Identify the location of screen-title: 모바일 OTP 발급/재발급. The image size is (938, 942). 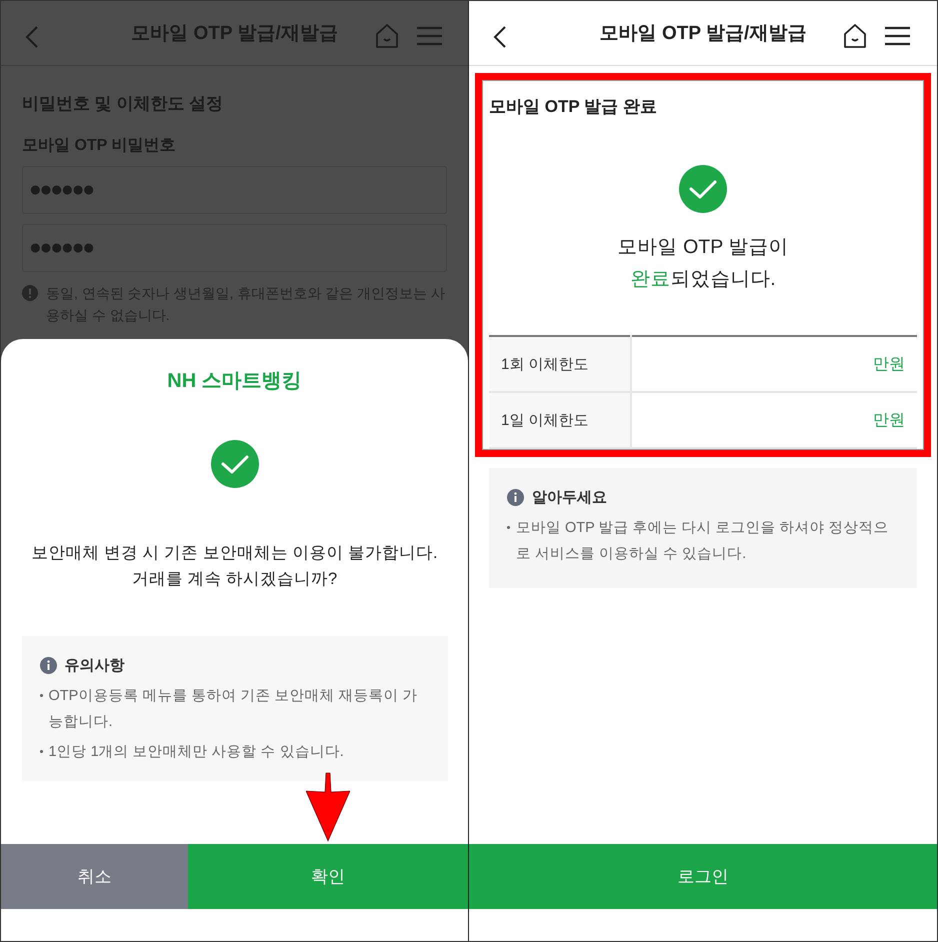
(703, 33).